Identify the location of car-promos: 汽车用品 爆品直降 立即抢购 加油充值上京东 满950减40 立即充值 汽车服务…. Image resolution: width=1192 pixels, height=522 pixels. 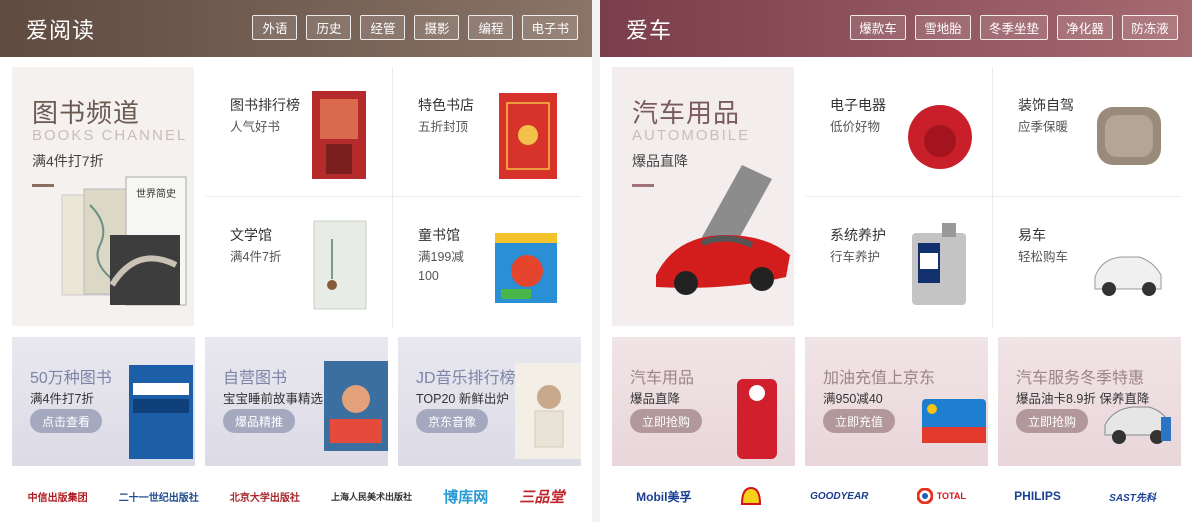
(896, 401).